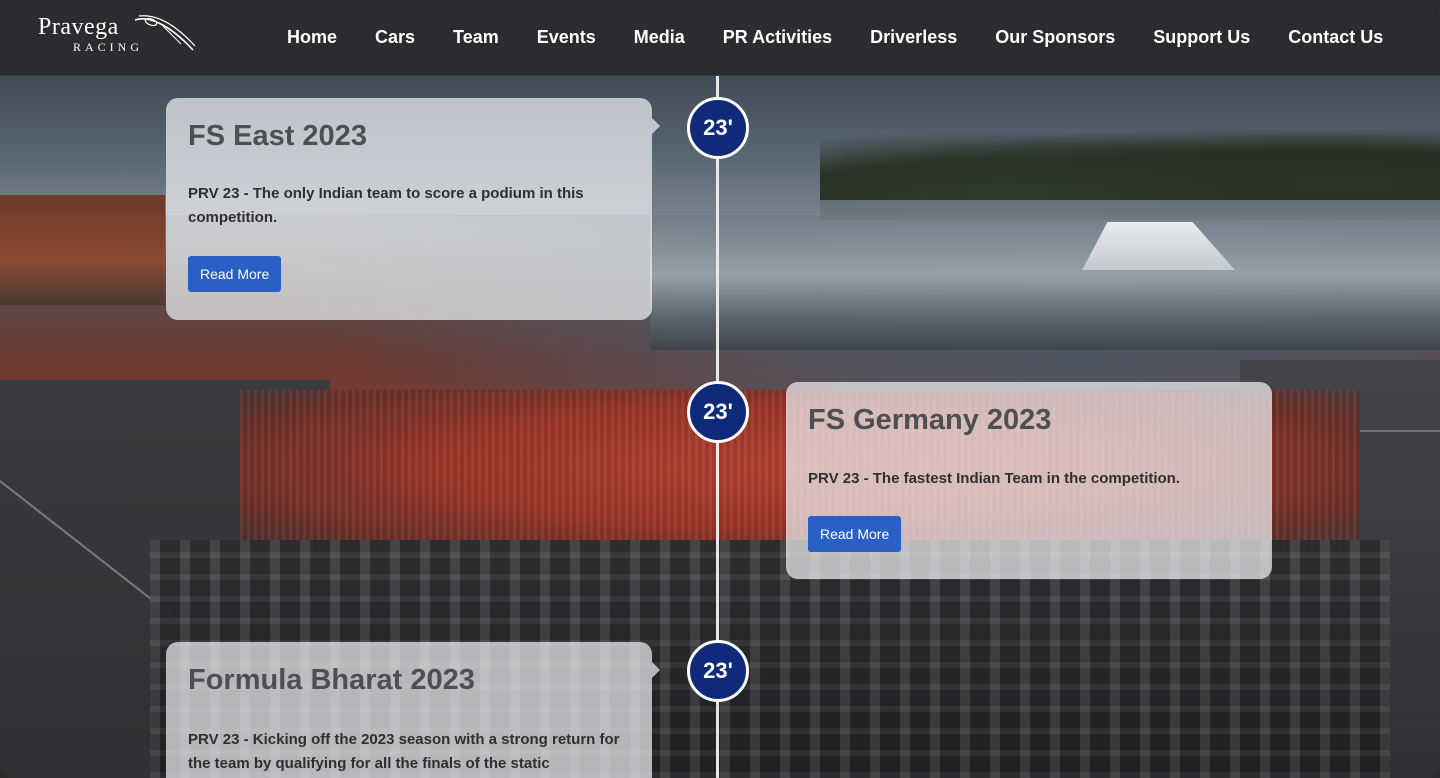 Image resolution: width=1440 pixels, height=778 pixels. What do you see at coordinates (78, 27) in the screenshot?
I see `logo-wordmark: Pravega` at bounding box center [78, 27].